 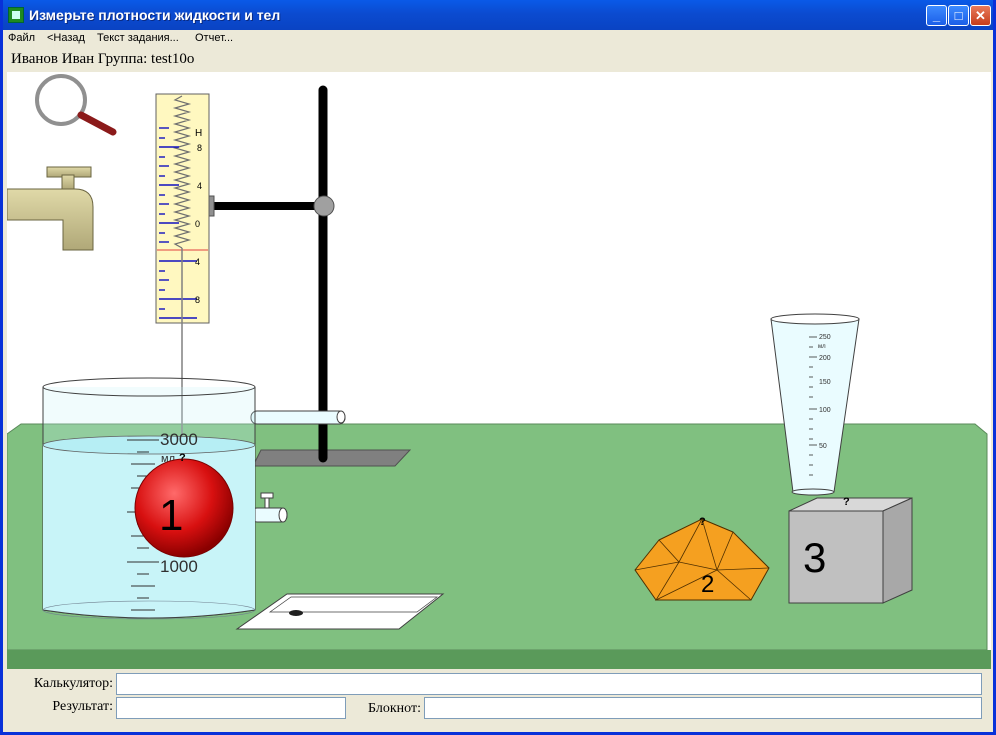 What do you see at coordinates (703, 708) in the screenshot?
I see `notebook-field` at bounding box center [703, 708].